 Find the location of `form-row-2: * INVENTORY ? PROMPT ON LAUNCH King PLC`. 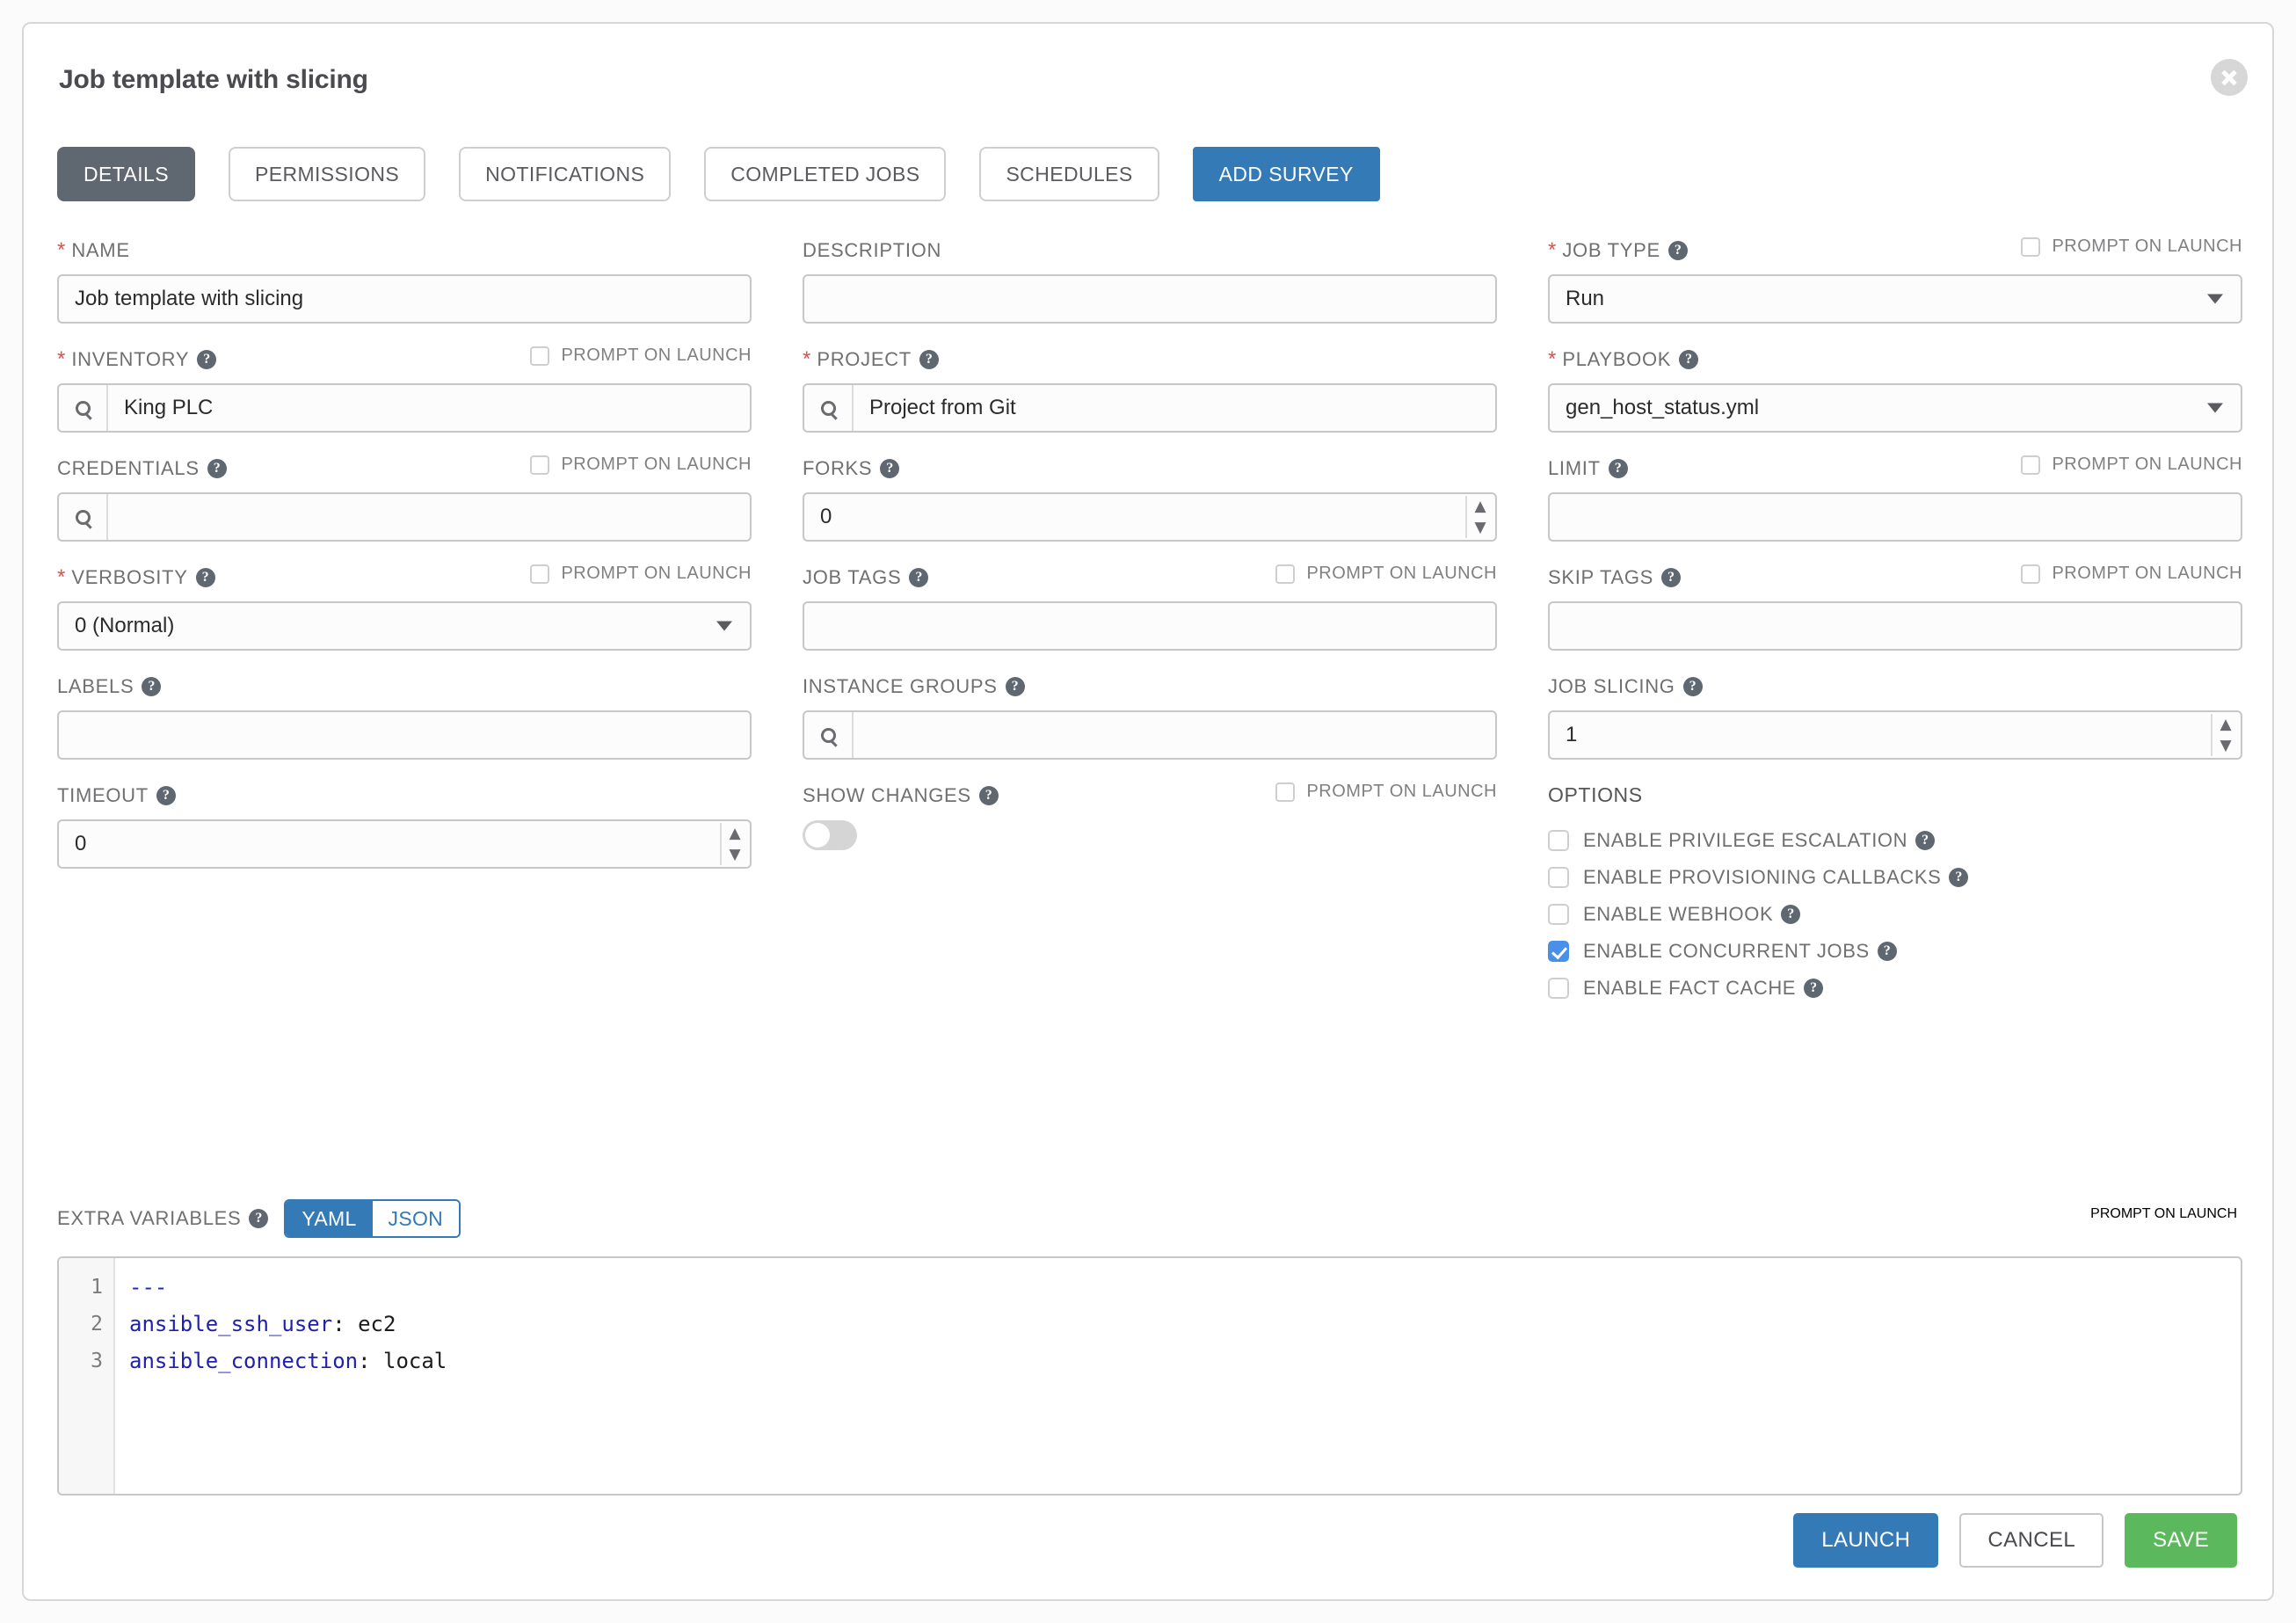

form-row-2: * INVENTORY ? PROMPT ON LAUNCH King PLC is located at coordinates (1149, 399).